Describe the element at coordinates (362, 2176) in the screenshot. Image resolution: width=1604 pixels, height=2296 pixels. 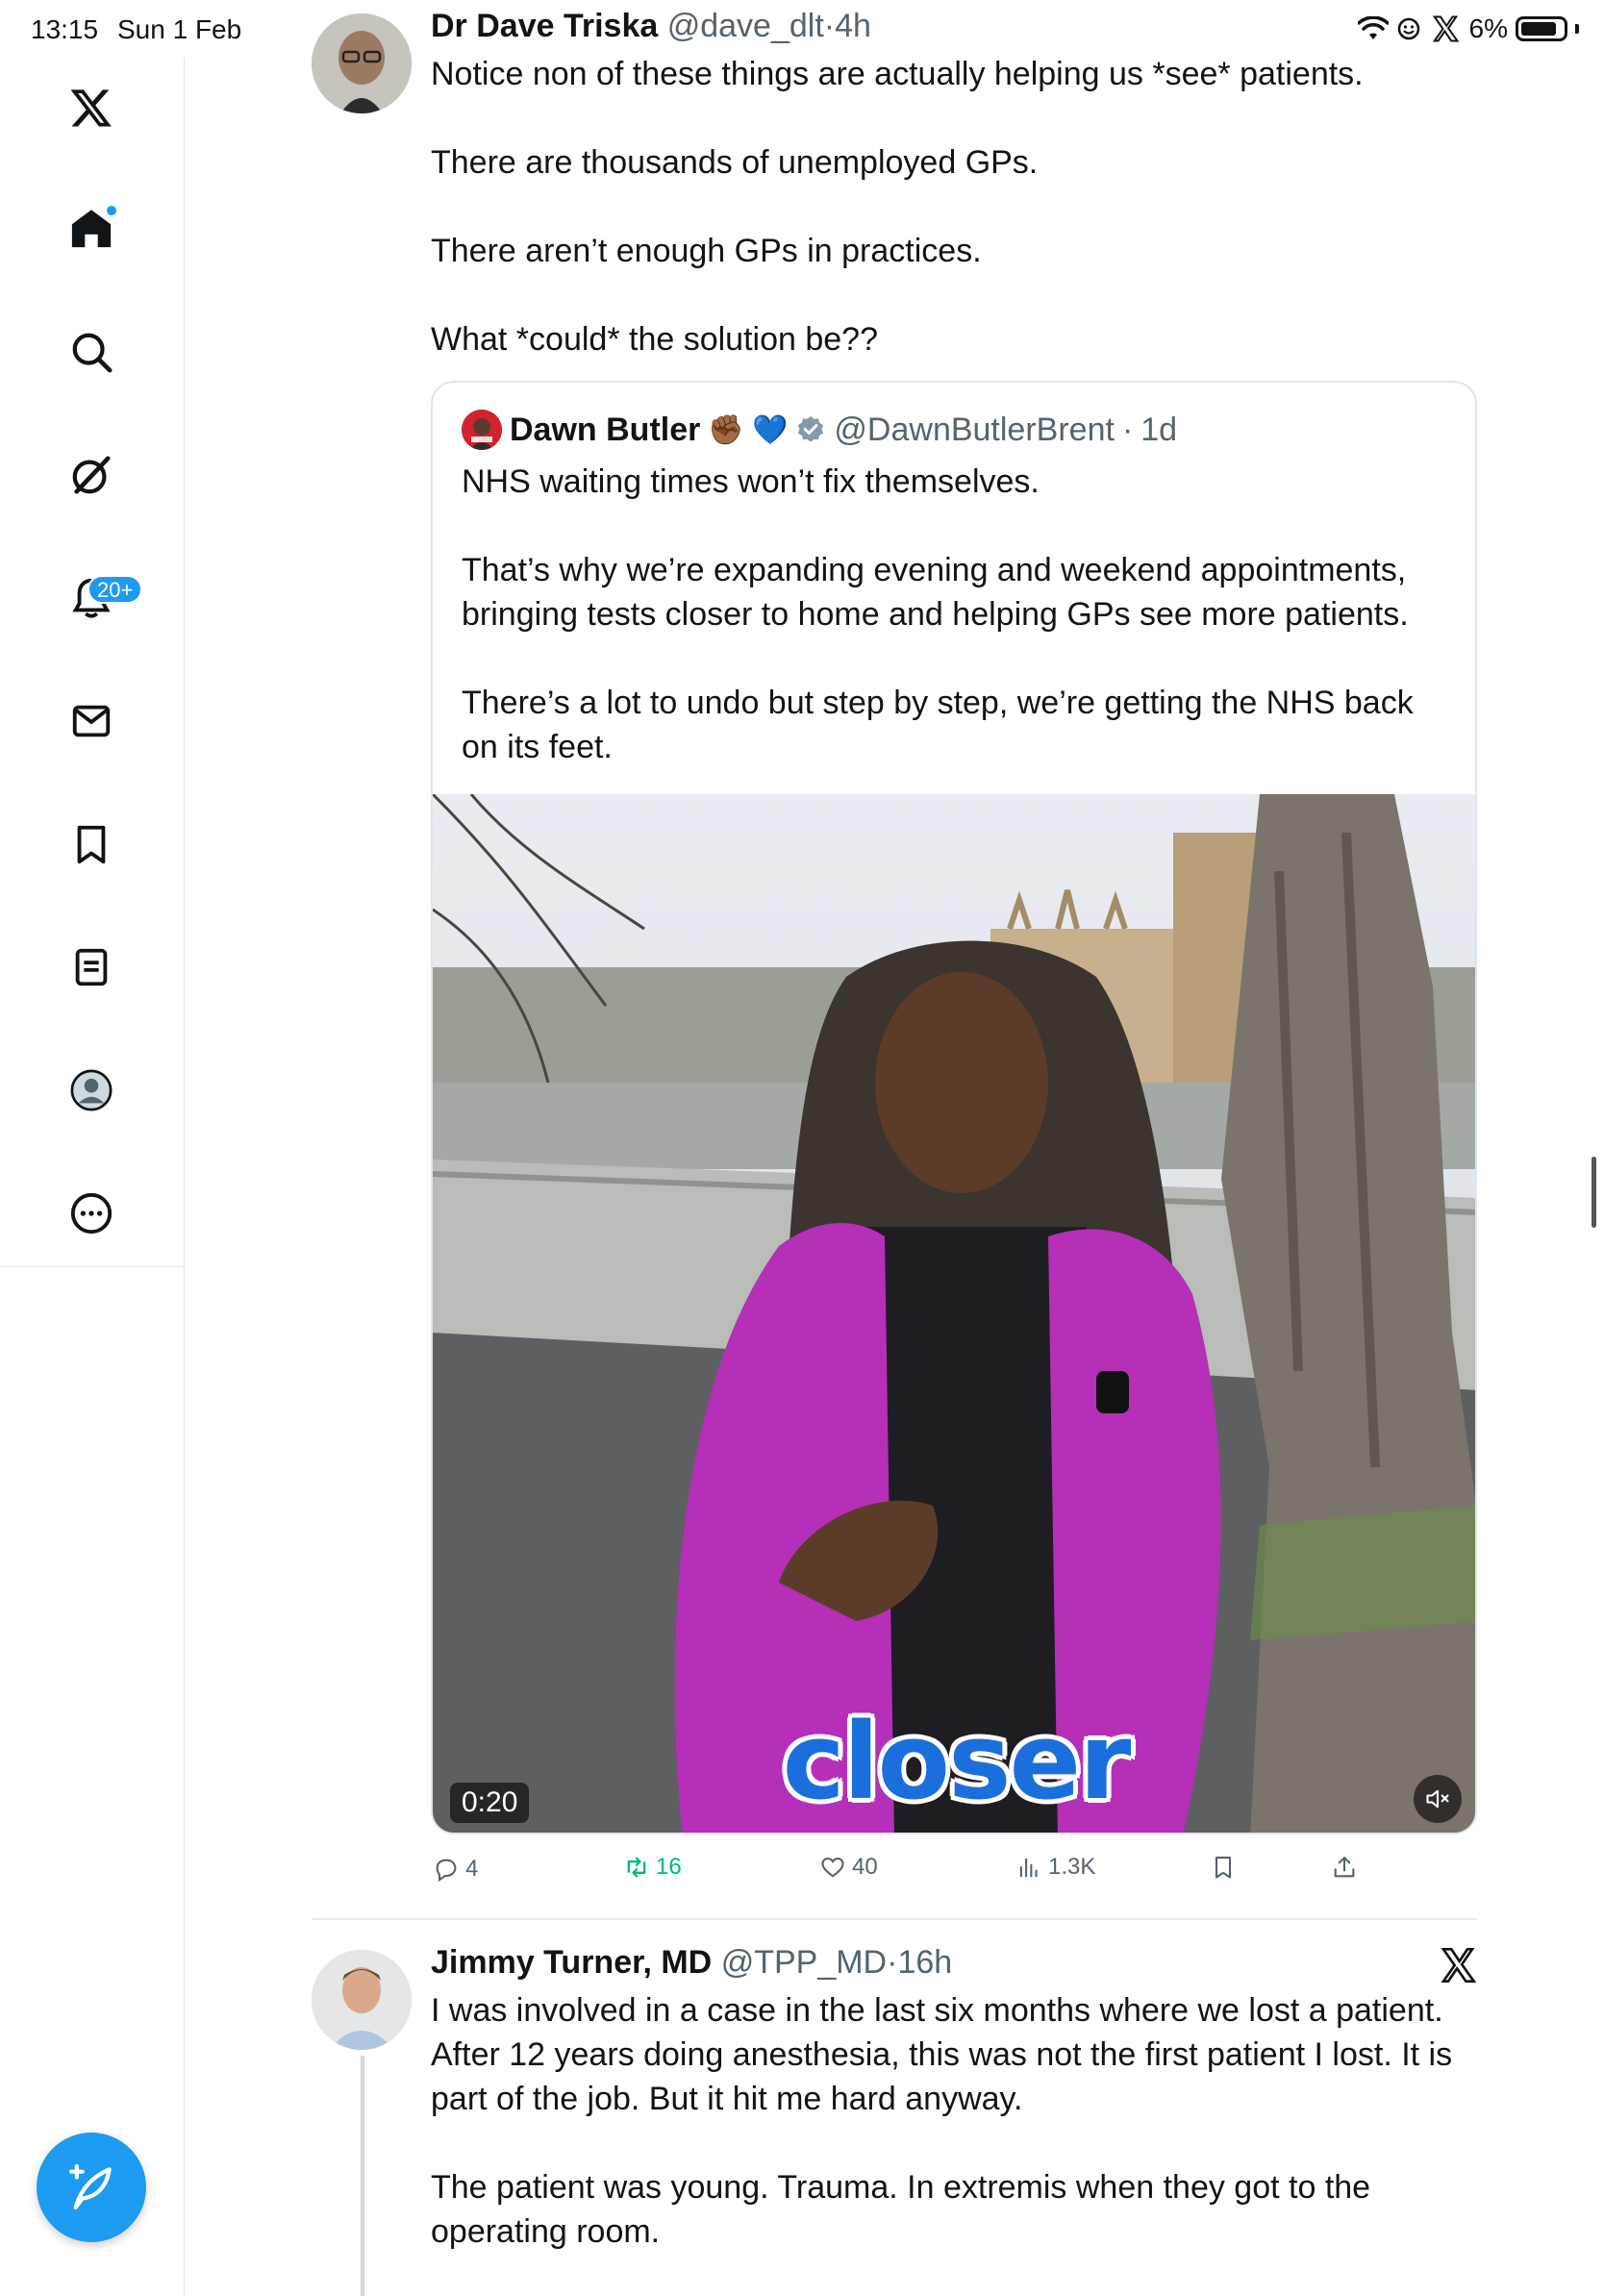
I see `thread-line` at that location.